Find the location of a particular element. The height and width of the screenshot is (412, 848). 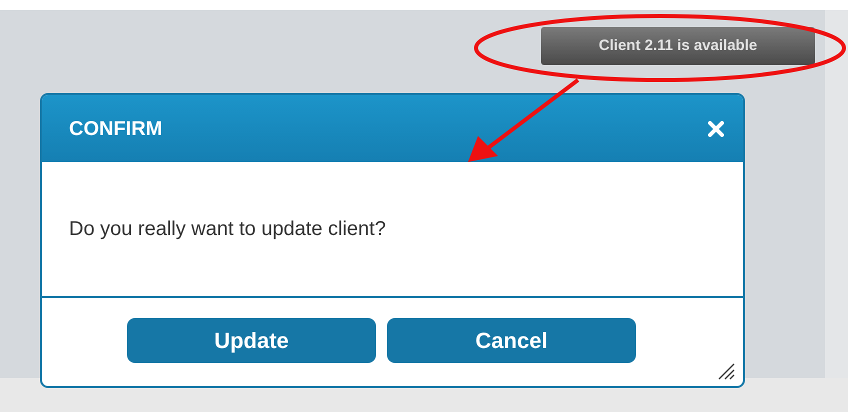

update-notification: Client 2.11 is available is located at coordinates (678, 46).